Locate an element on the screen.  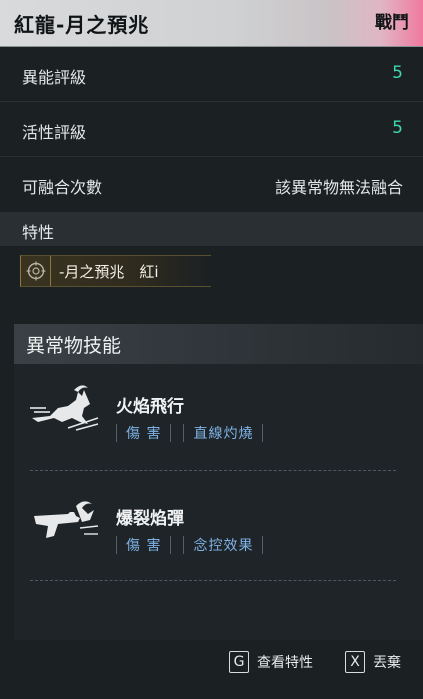
view-traits-button: G 查看特性 is located at coordinates (271, 662).